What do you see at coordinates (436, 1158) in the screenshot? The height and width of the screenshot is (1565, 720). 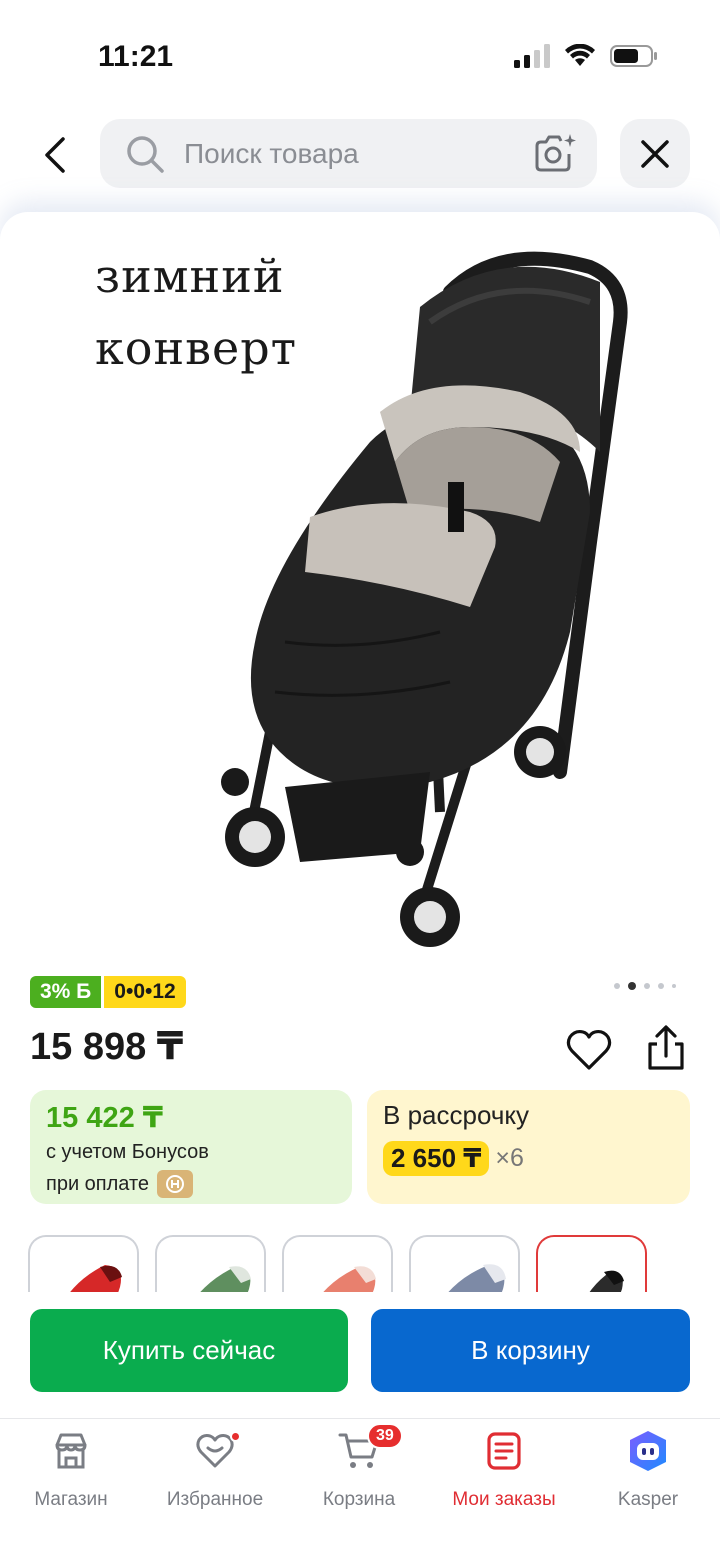 I see `installment-amount: 2 650 ₸` at bounding box center [436, 1158].